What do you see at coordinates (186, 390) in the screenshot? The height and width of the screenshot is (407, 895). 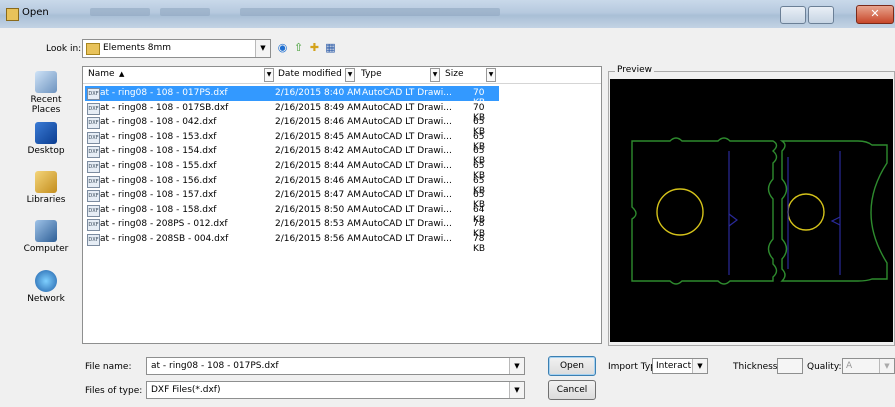 I see `filetype-value: DXF Files(*.dxf)` at bounding box center [186, 390].